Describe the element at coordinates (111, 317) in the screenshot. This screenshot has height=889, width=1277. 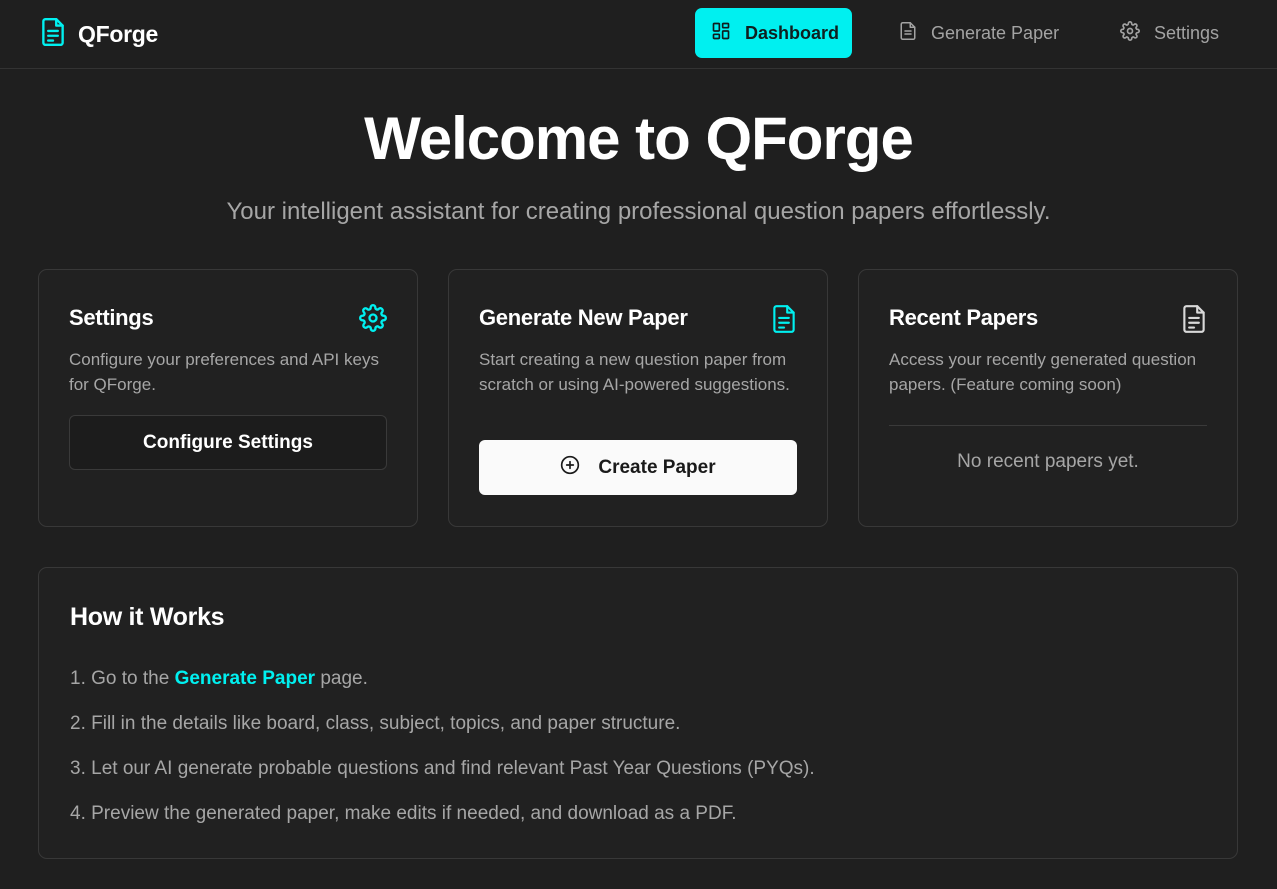
I see `settings-card-title: Settings` at that location.